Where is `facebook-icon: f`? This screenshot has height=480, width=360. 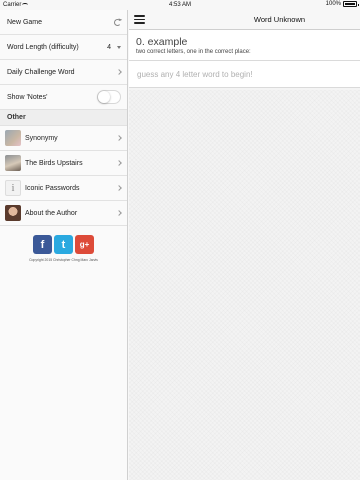
facebook-icon: f is located at coordinates (42, 244).